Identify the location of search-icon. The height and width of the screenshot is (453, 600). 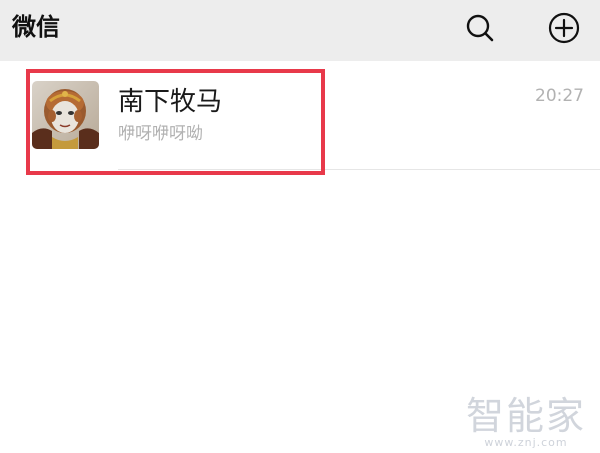
(480, 28).